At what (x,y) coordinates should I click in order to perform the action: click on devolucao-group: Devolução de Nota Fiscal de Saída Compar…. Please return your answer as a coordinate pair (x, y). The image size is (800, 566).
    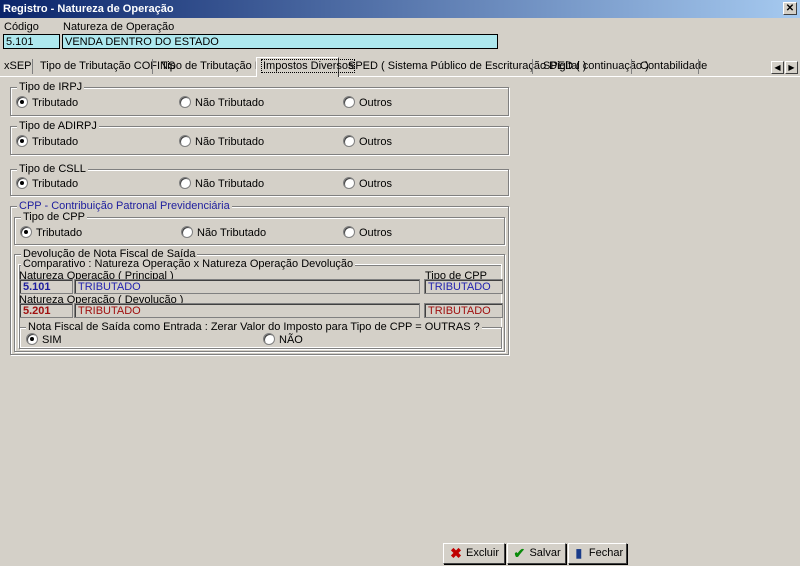
    Looking at the image, I should click on (259, 300).